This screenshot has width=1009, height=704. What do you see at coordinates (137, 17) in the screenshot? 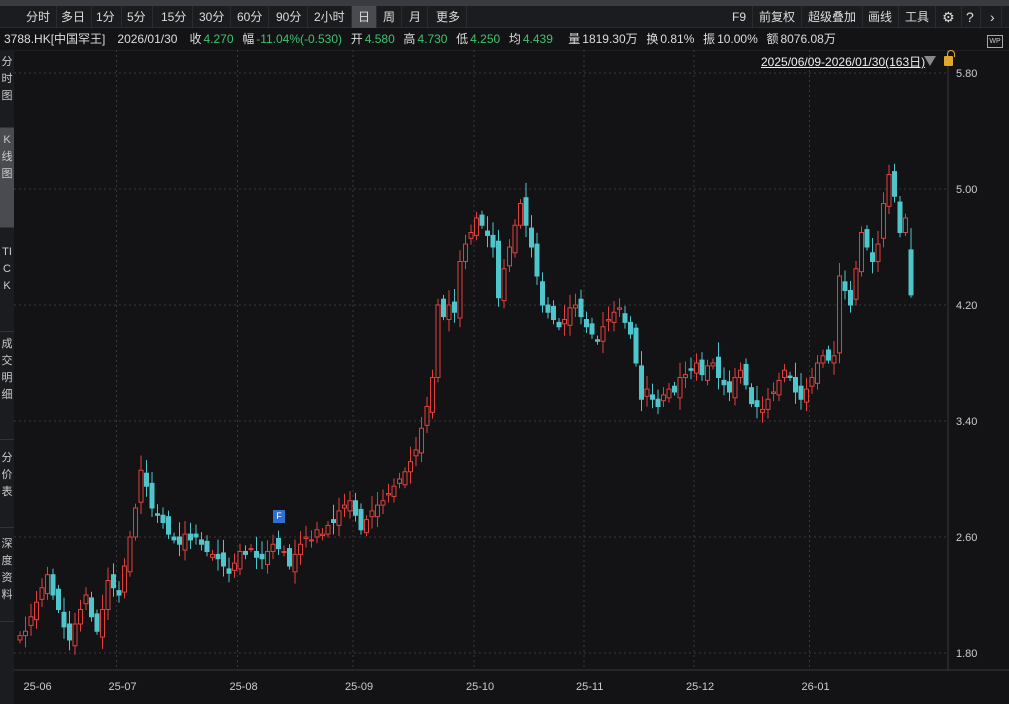
I see `period-tab-3: 5分` at bounding box center [137, 17].